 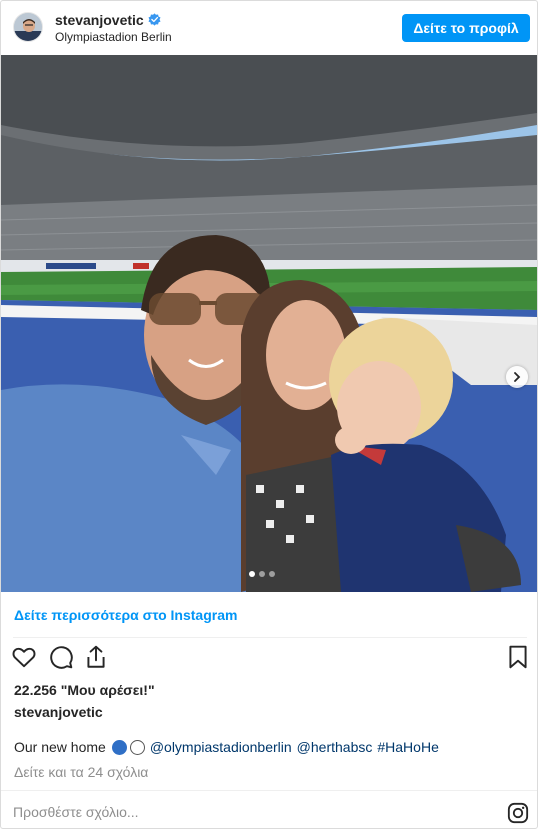 I want to click on chevron-right-icon, so click(x=517, y=377).